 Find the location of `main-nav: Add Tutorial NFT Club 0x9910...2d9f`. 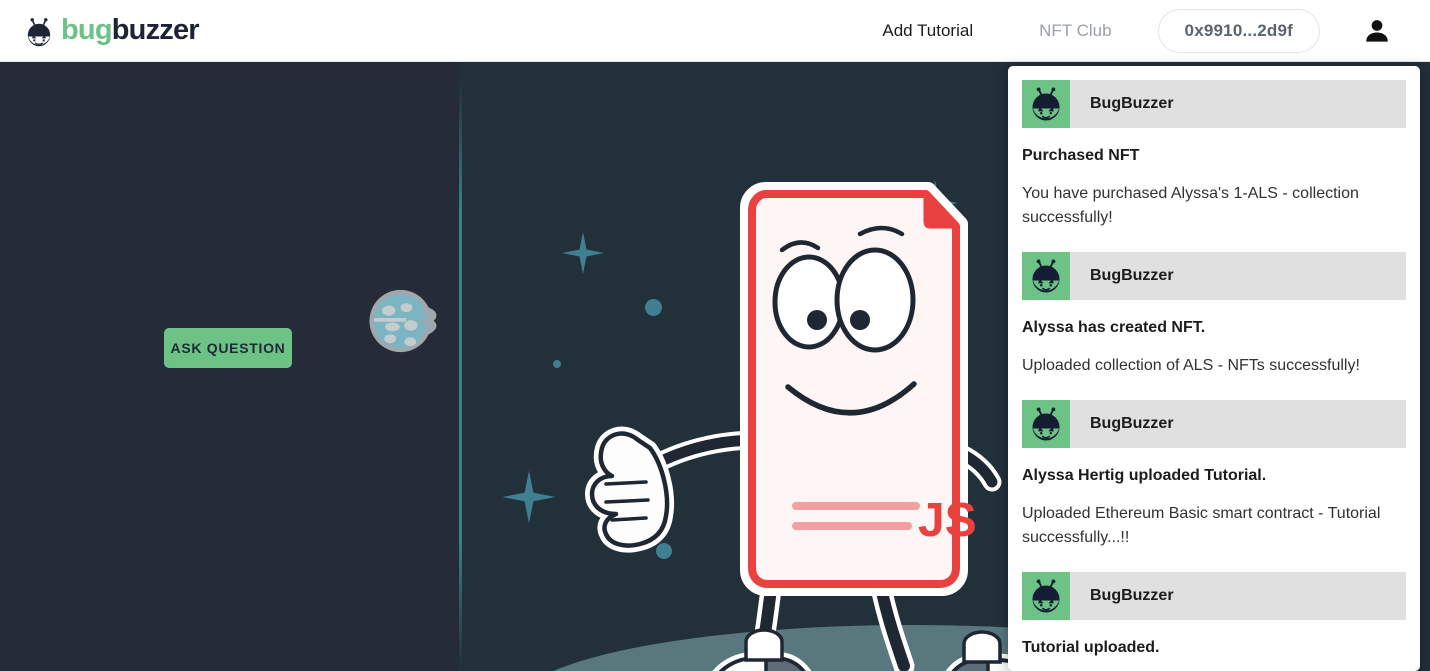

main-nav: Add Tutorial NFT Club 0x9910...2d9f is located at coordinates (1155, 30).